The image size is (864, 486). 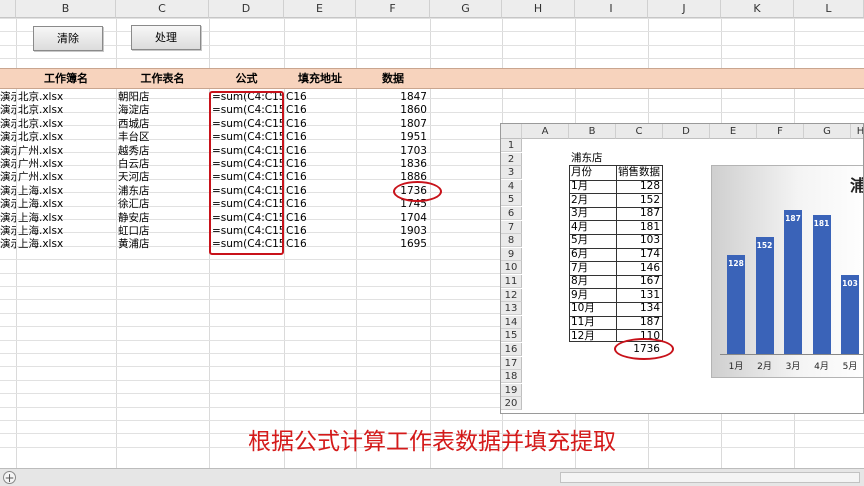 I want to click on add-sheet-icon: +, so click(x=9, y=477).